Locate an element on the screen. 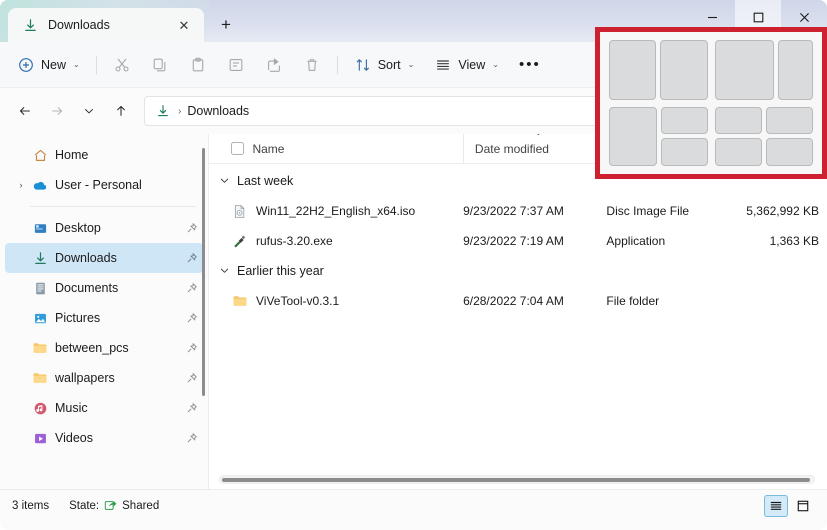 This screenshot has width=827, height=530. view-button: View ⌄ is located at coordinates (466, 65).